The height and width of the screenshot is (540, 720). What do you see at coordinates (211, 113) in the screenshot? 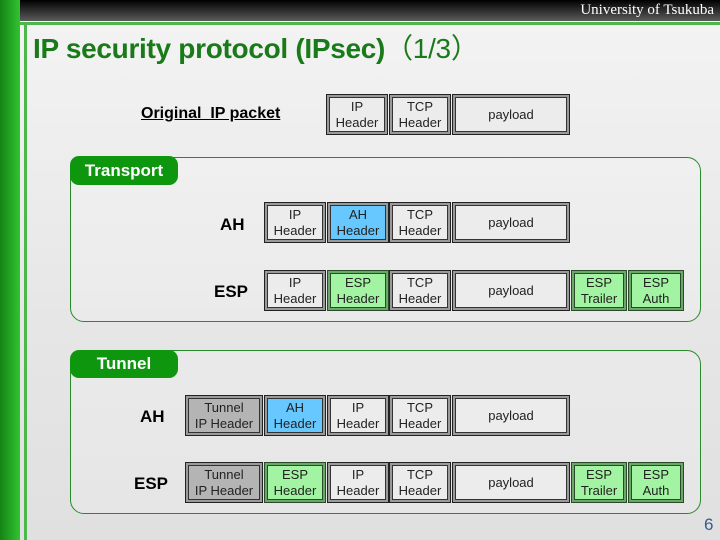
I see `original-packet-label: Original IP packet` at bounding box center [211, 113].